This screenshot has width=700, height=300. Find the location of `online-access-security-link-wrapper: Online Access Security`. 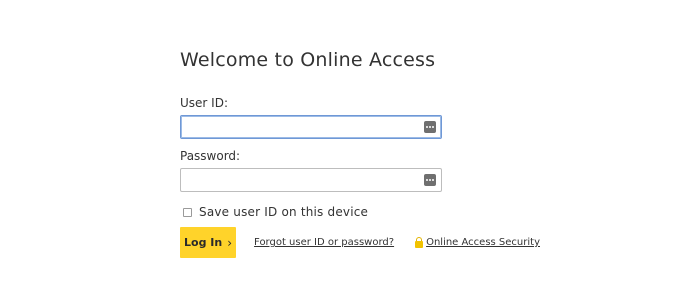

online-access-security-link-wrapper: Online Access Security is located at coordinates (477, 242).